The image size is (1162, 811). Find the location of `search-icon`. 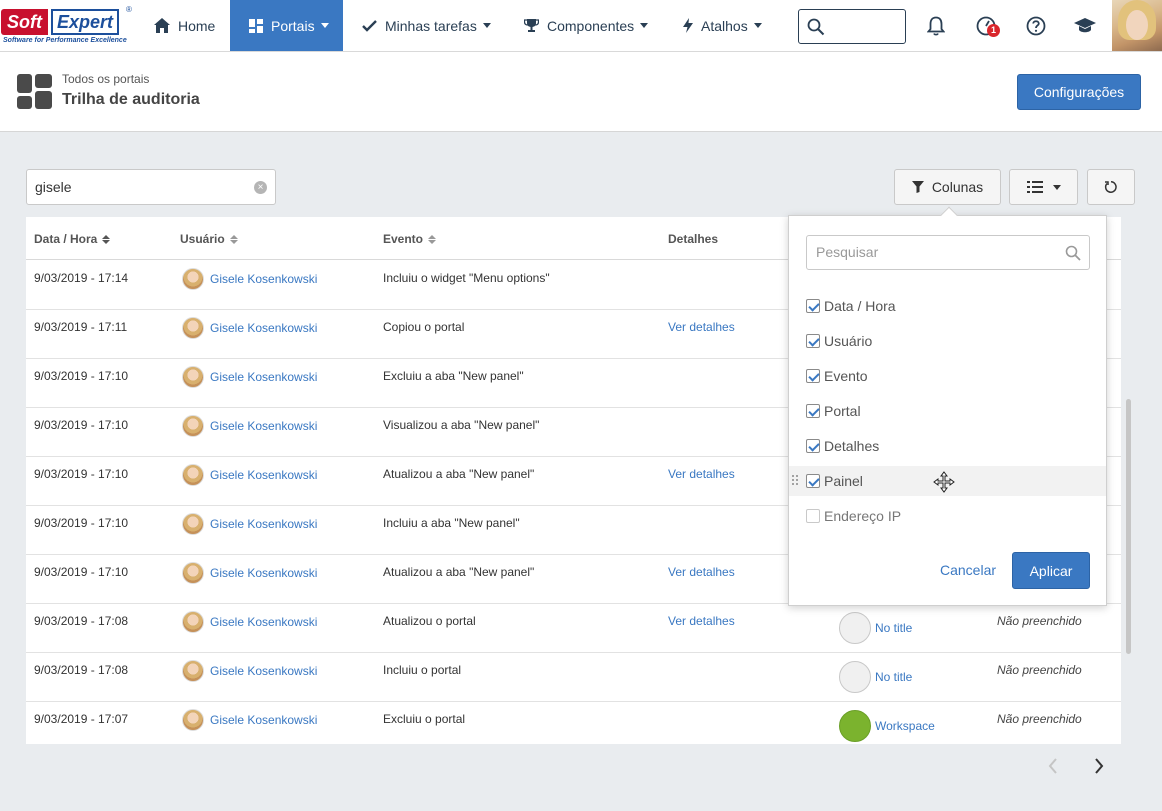

search-icon is located at coordinates (816, 27).